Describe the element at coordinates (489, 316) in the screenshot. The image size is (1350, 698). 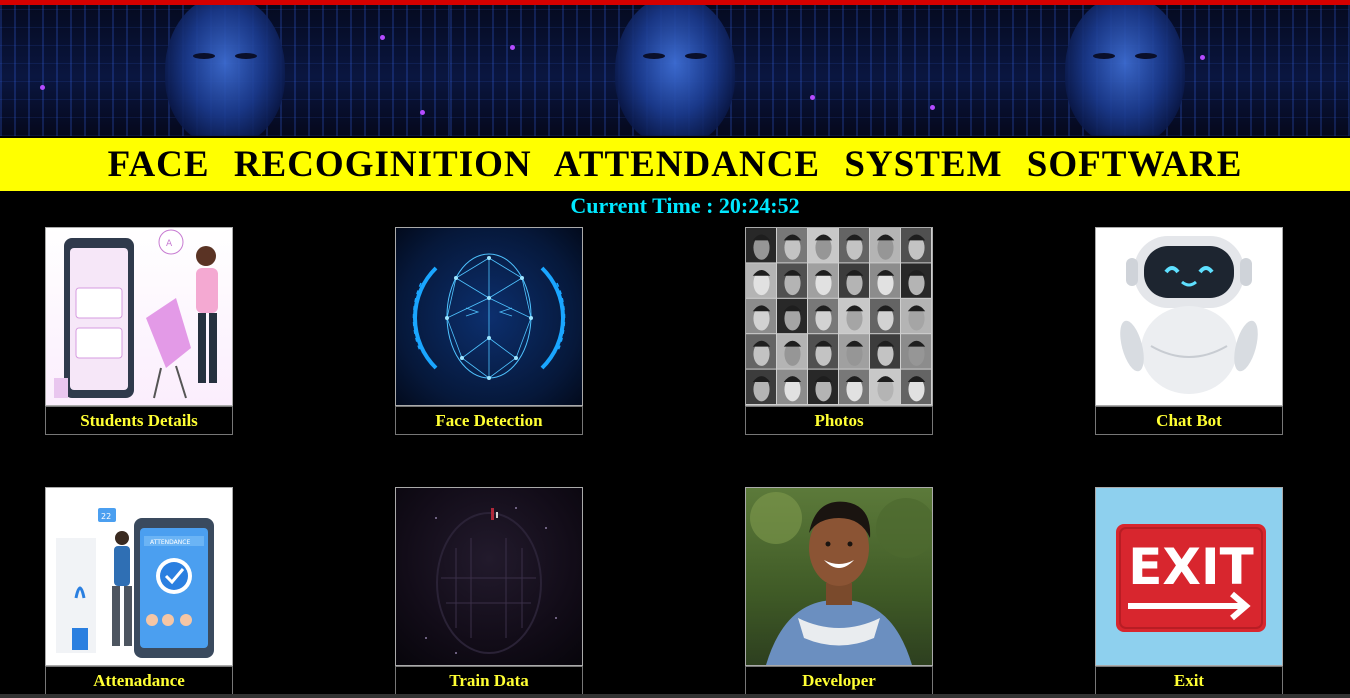
I see `face-mesh-icon` at that location.